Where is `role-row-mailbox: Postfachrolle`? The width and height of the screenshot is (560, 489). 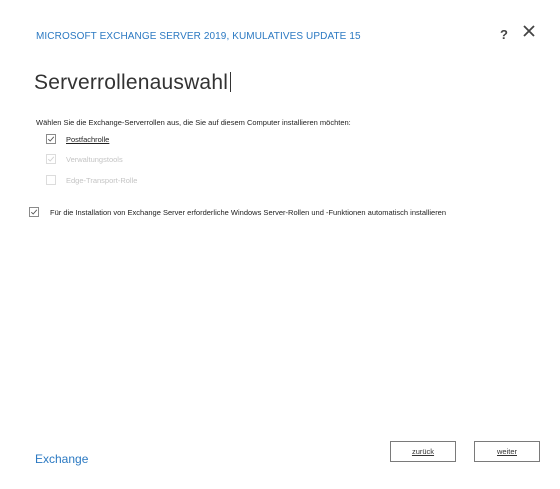
role-row-mailbox: Postfachrolle is located at coordinates (77, 139).